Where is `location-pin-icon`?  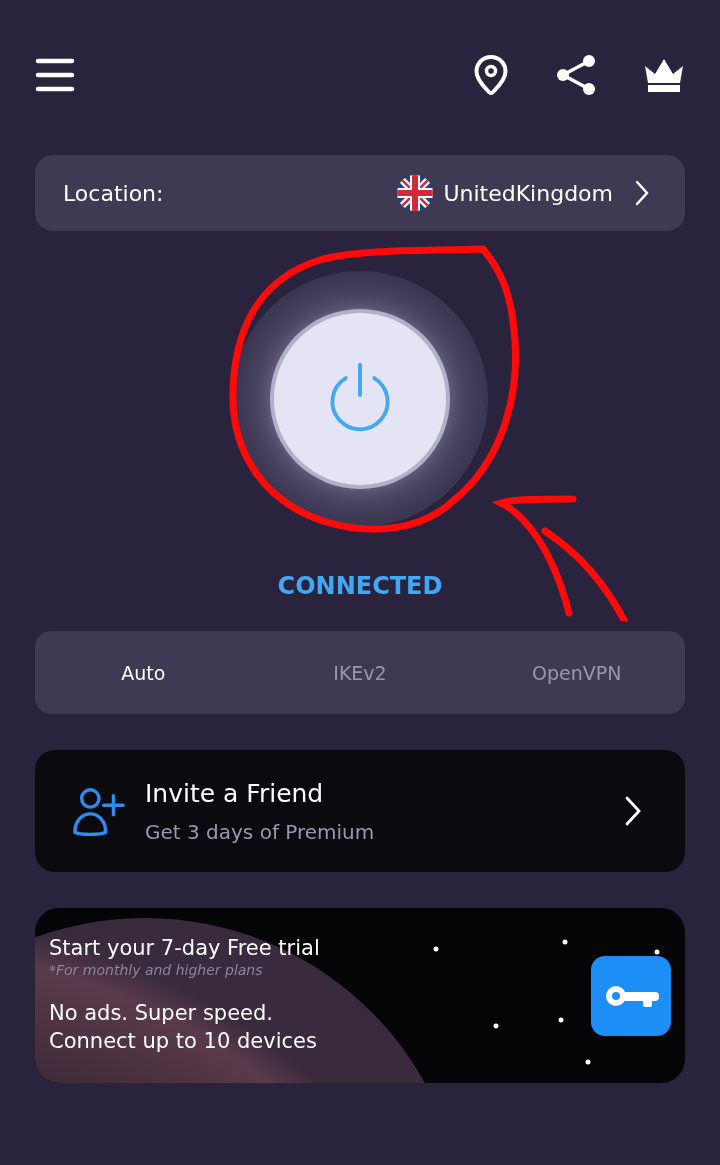
location-pin-icon is located at coordinates (491, 75).